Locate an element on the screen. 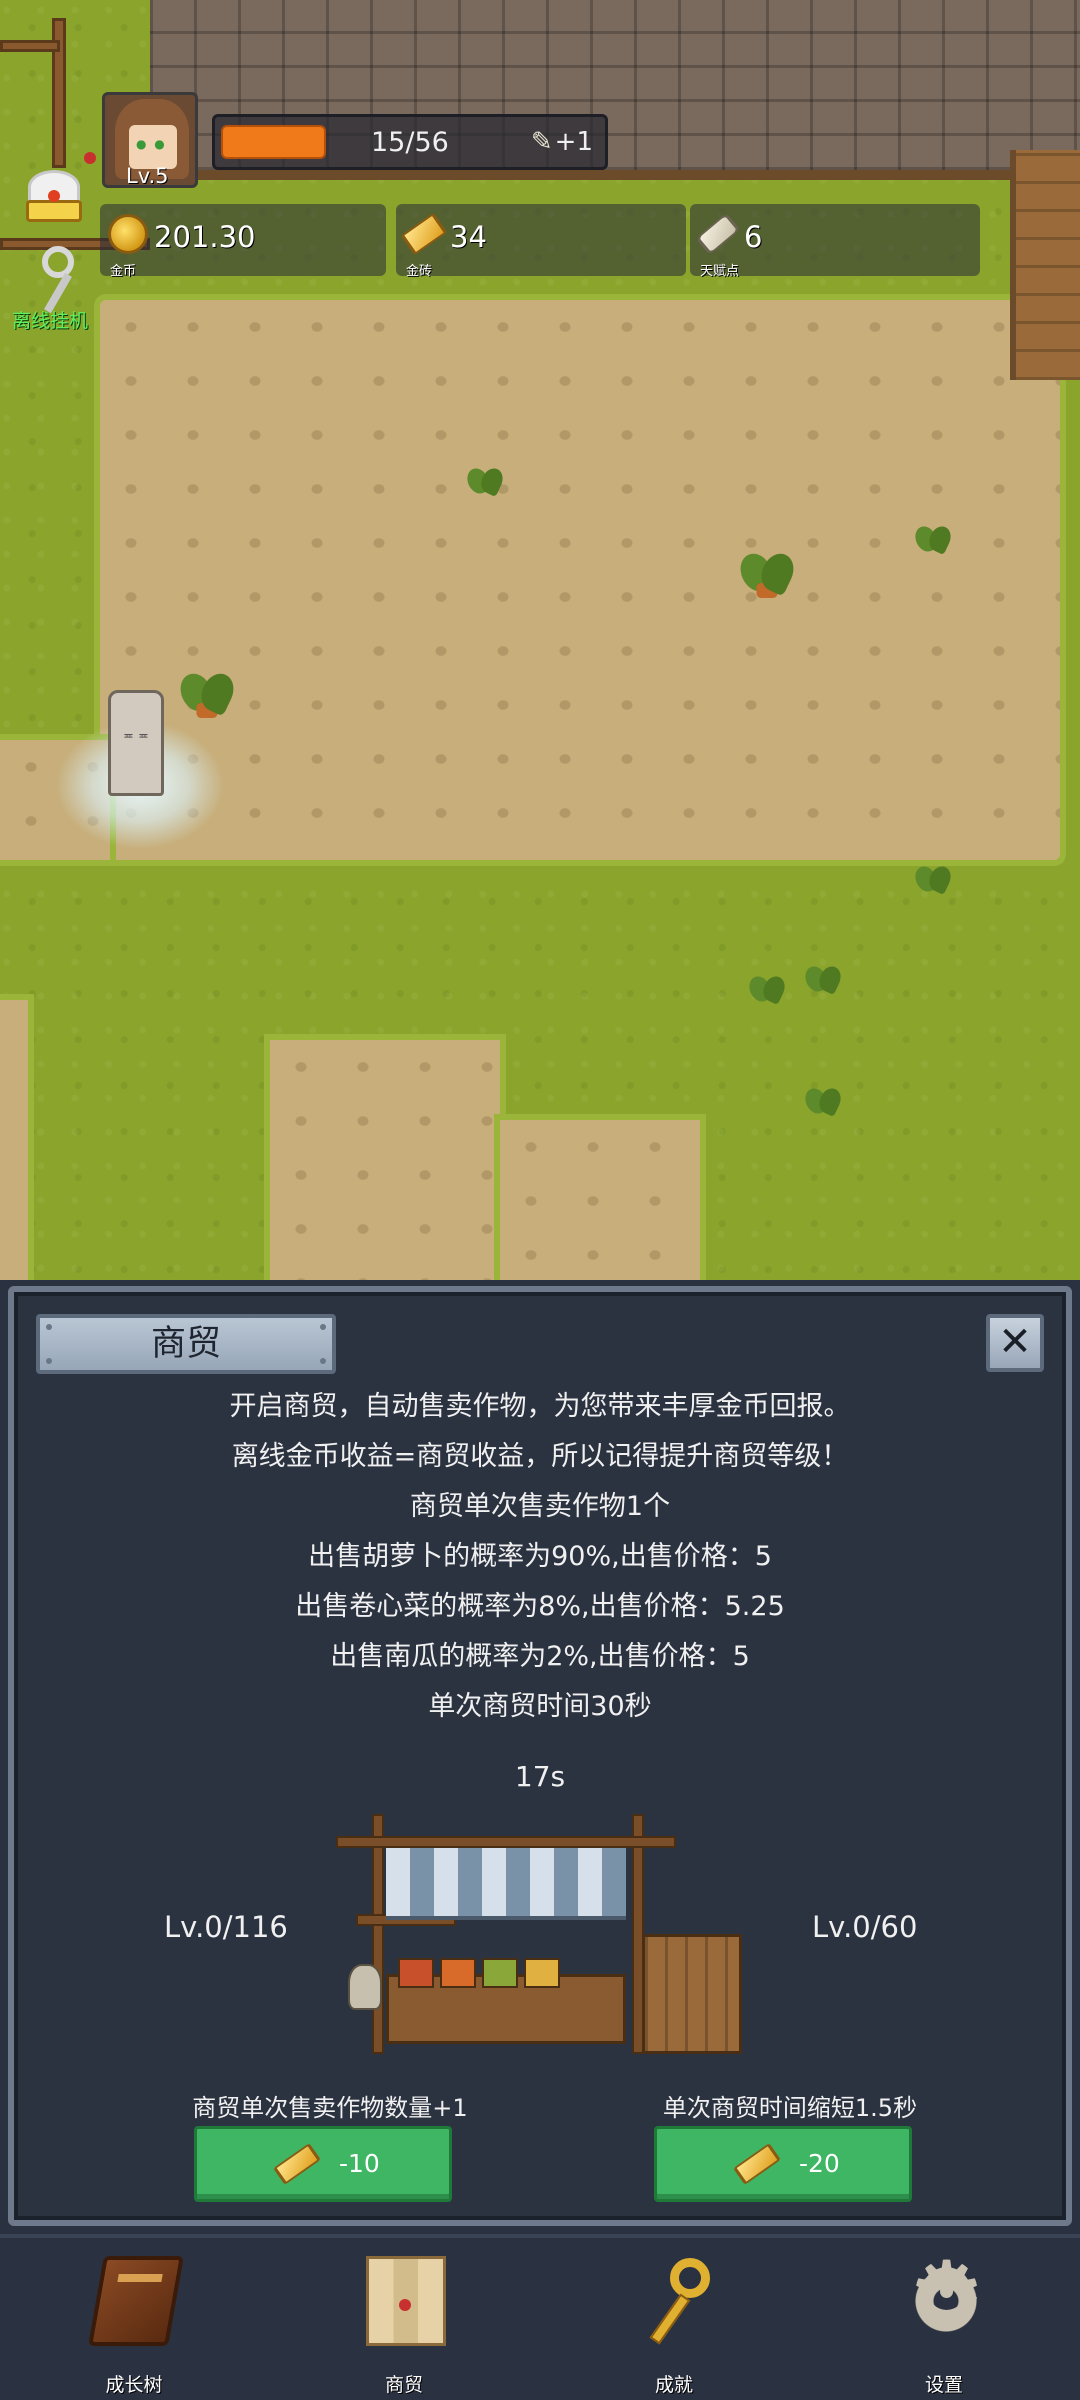 This screenshot has height=2400, width=1080. key-icon is located at coordinates (676, 2301).